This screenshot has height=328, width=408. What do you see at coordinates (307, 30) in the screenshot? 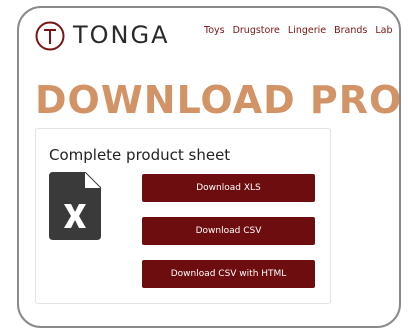
I see `nav-item-lingerie: Lingerie` at bounding box center [307, 30].